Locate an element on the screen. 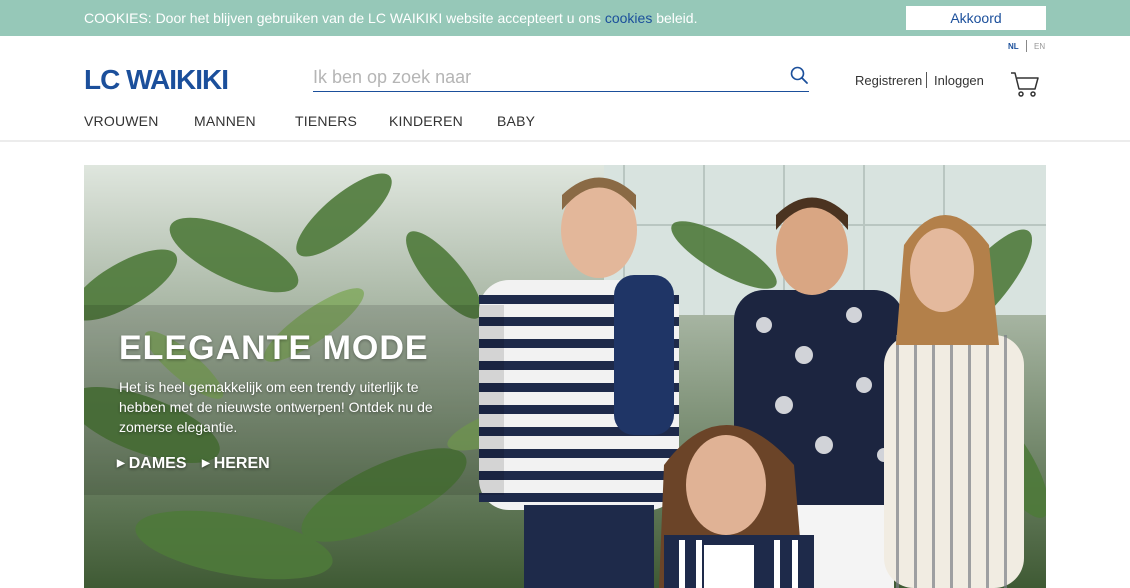 This screenshot has width=1130, height=588. hero-title: ELEGANTE MODE is located at coordinates (274, 348).